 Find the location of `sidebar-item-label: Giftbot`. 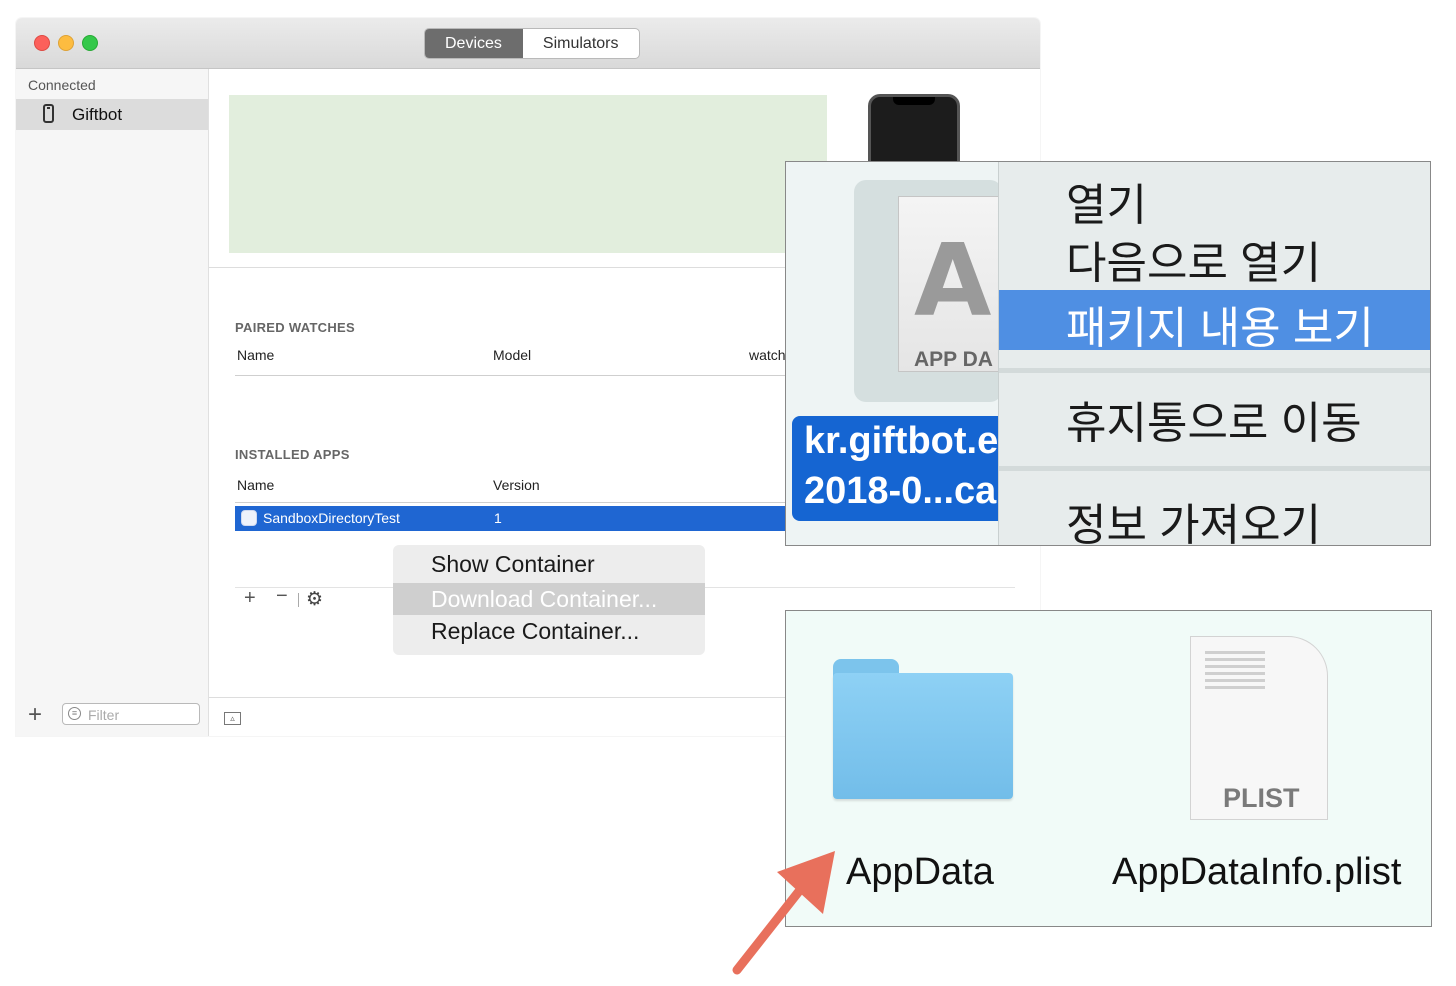

sidebar-item-label: Giftbot is located at coordinates (97, 114).